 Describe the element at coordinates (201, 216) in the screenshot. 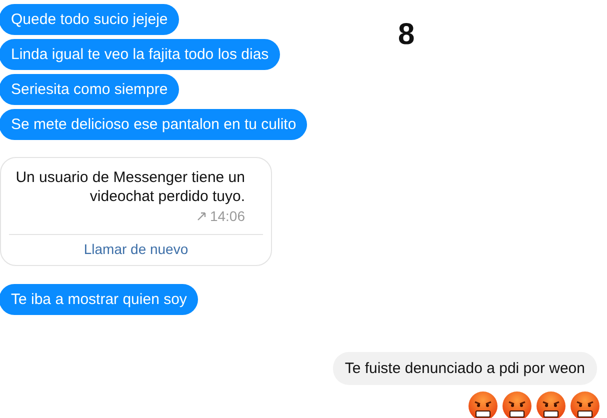

I see `arrow-icon` at that location.